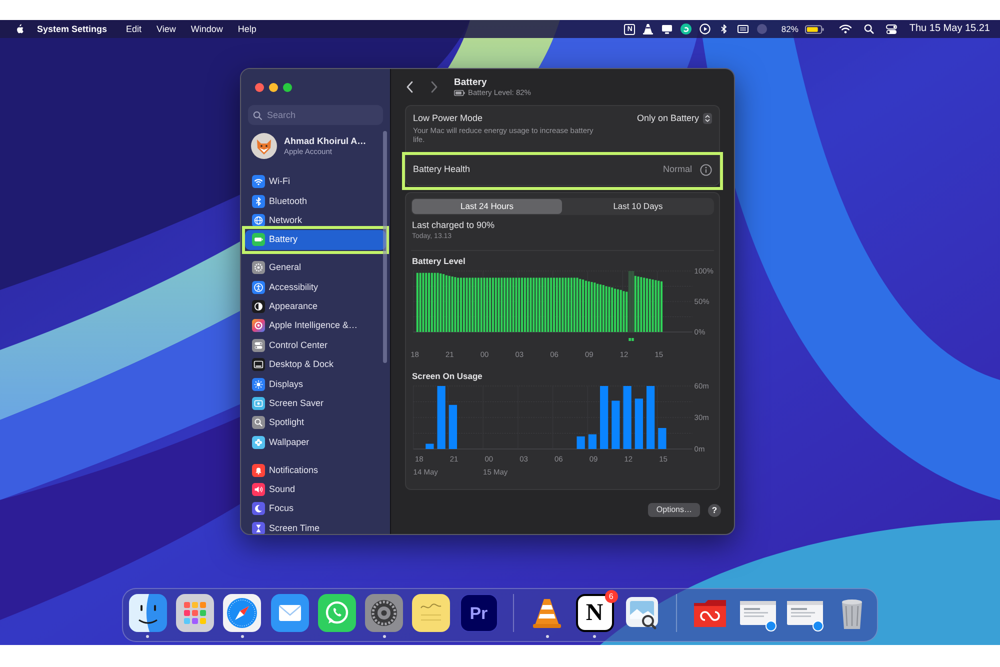 This screenshot has height=667, width=1000. I want to click on apple-logo-icon, so click(19, 29).